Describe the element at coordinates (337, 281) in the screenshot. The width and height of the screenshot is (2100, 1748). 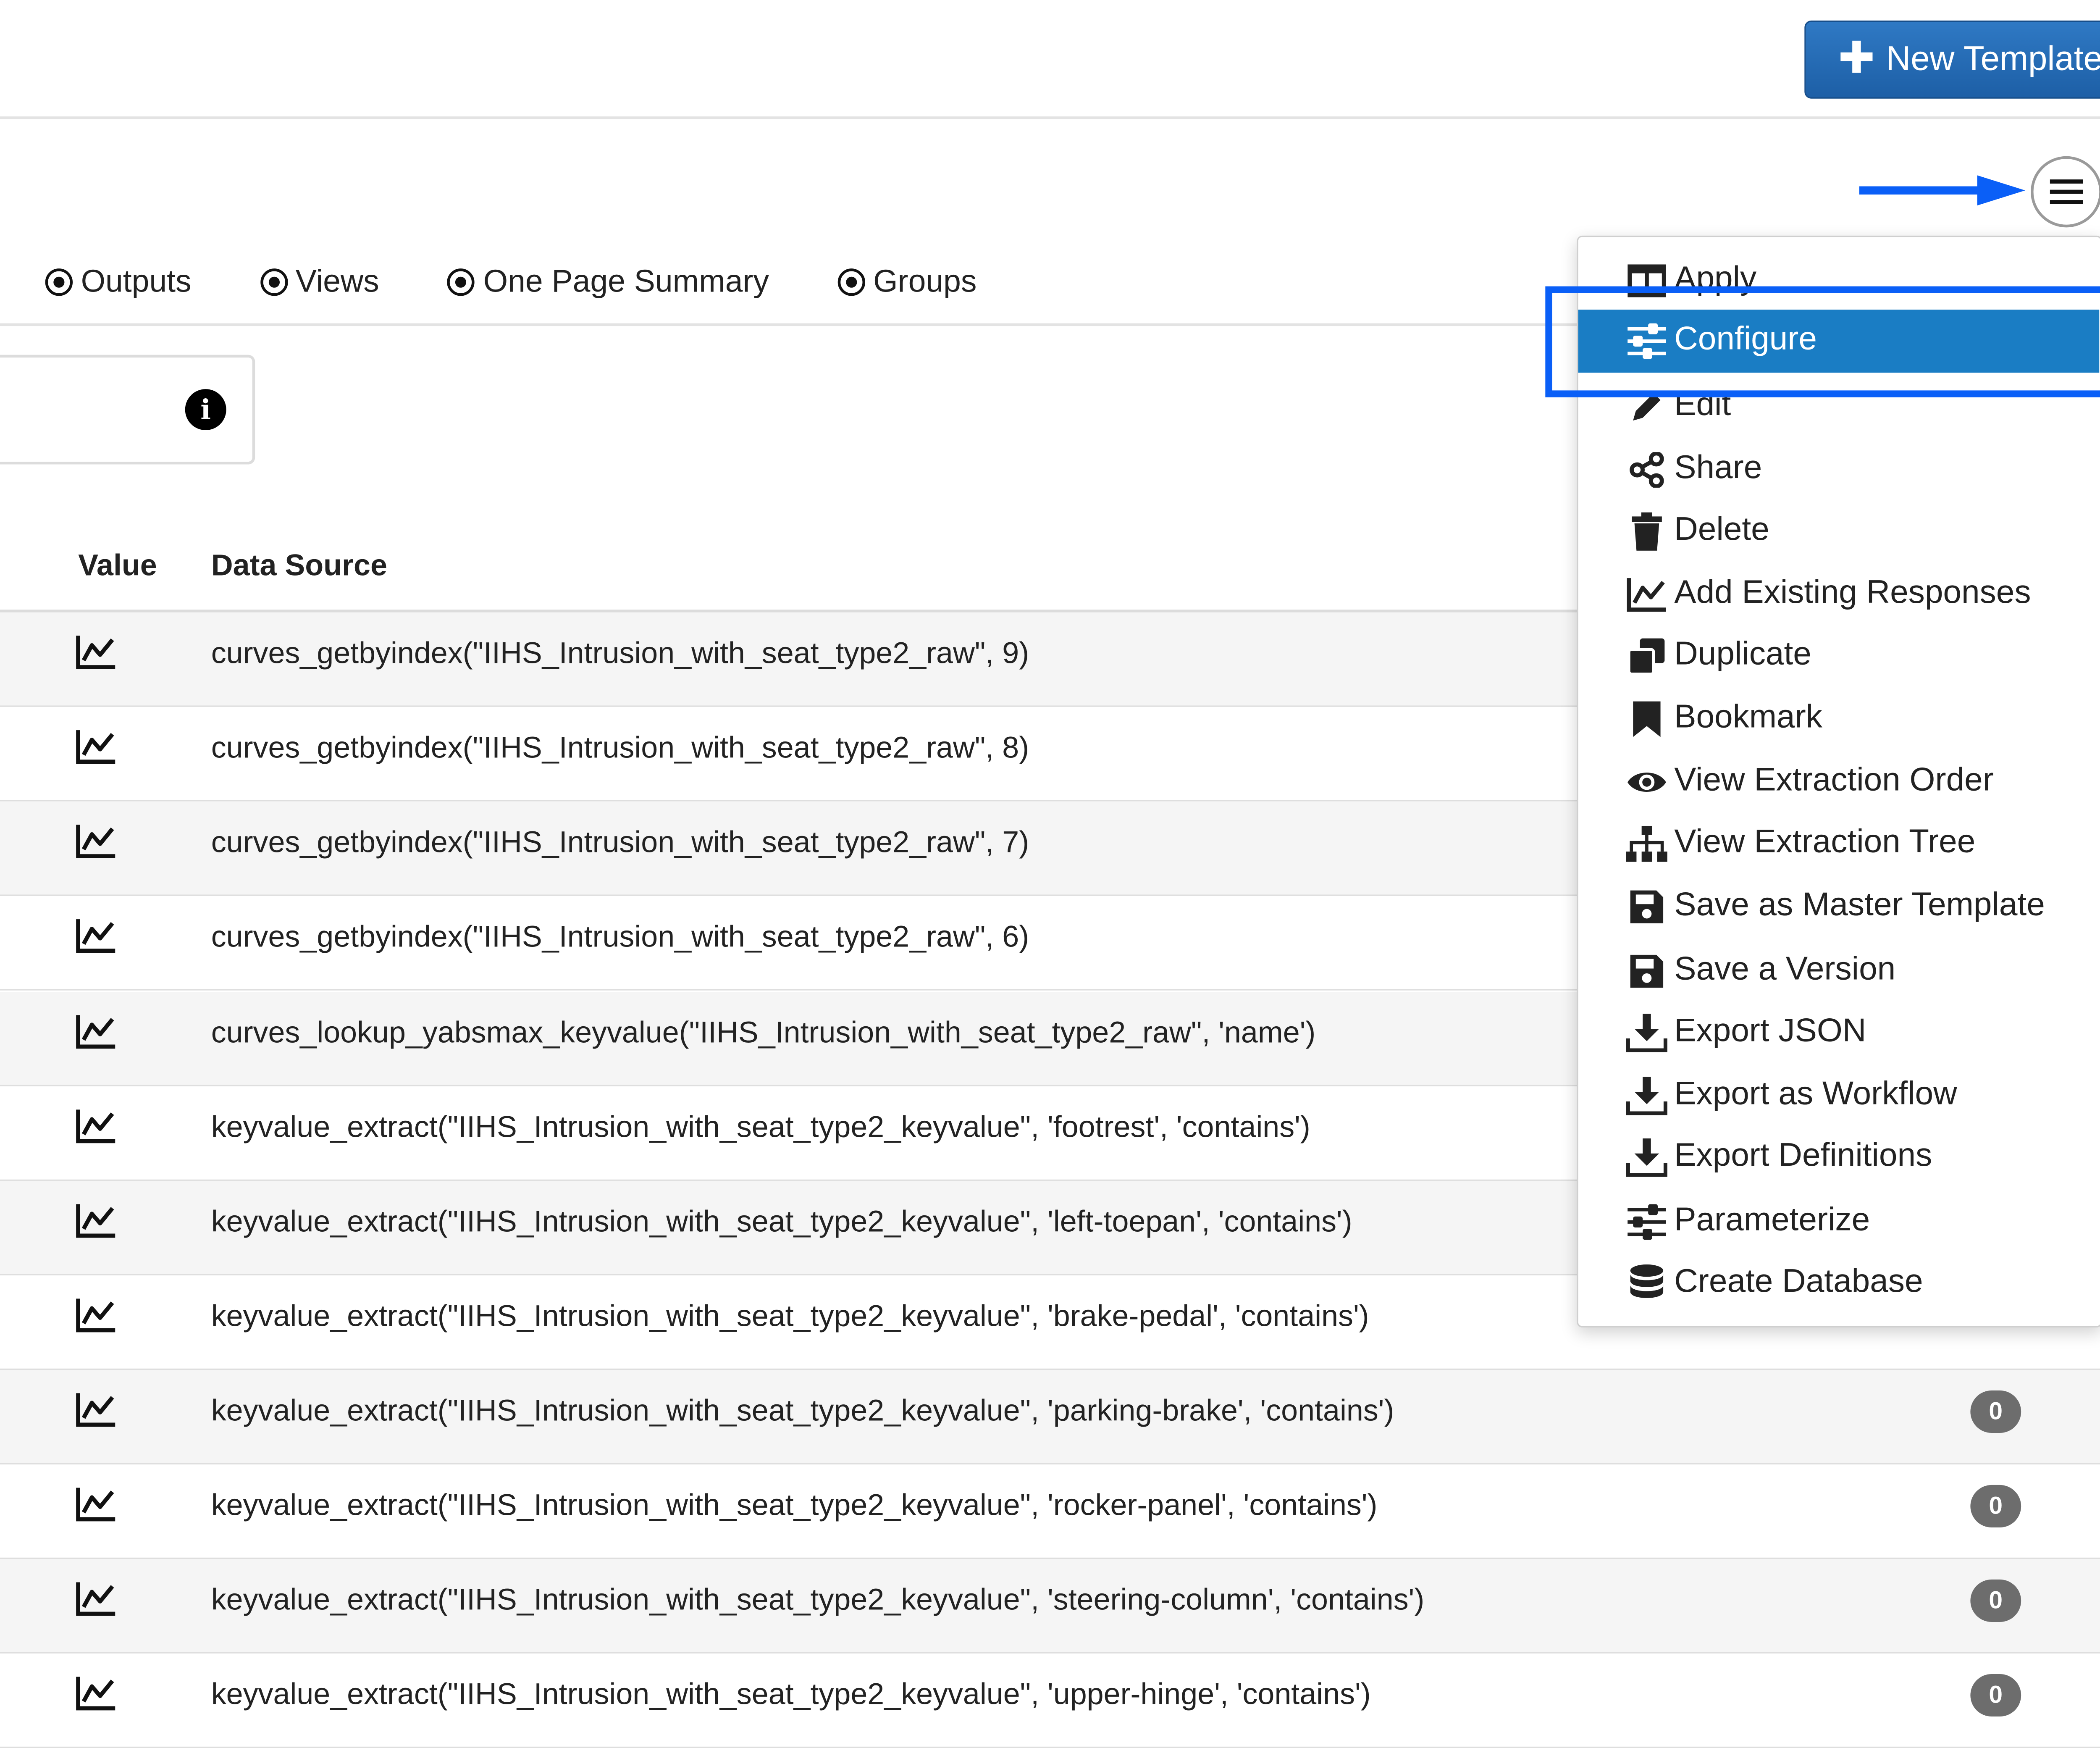
I see `tab-label: Views` at that location.